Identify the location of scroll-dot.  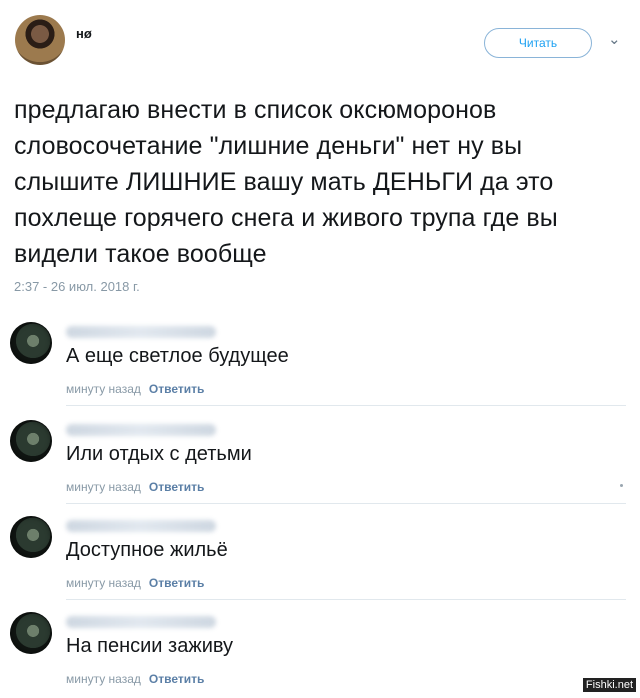
(621, 485).